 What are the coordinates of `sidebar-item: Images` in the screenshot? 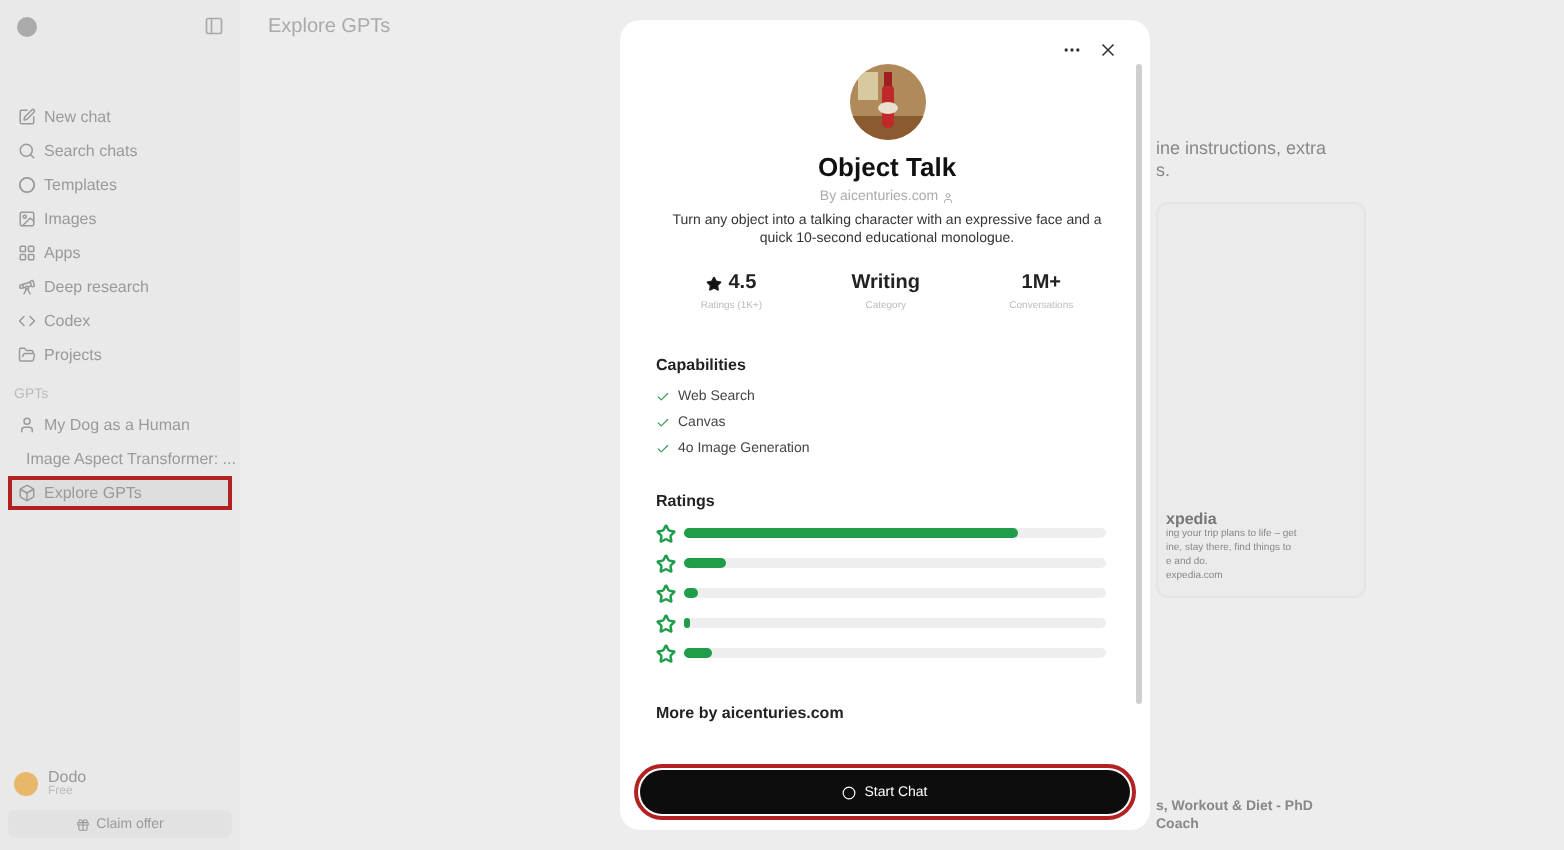 It's located at (120, 219).